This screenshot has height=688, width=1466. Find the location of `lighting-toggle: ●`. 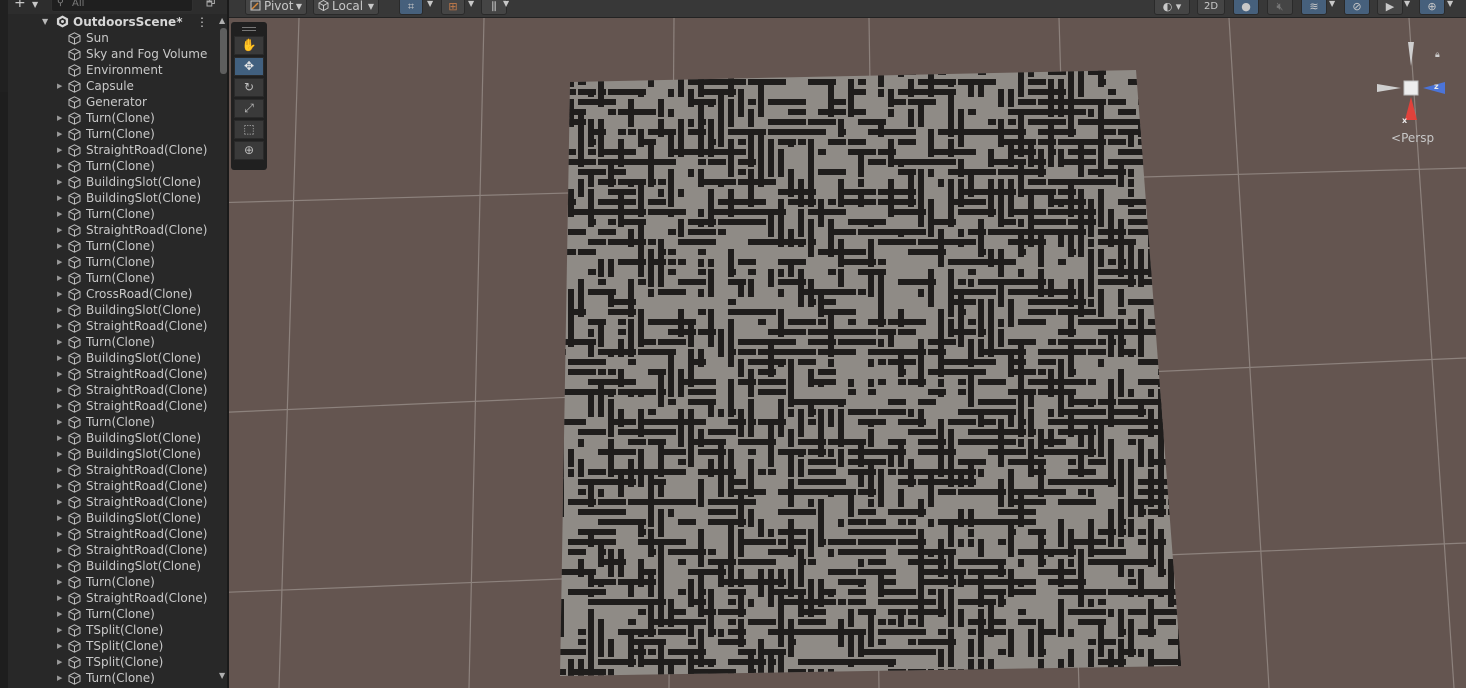

lighting-toggle: ● is located at coordinates (1246, 7).